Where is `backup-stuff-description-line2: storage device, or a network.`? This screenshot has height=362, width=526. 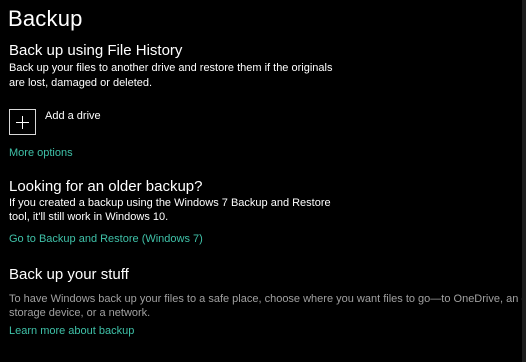 backup-stuff-description-line2: storage device, or a network. is located at coordinates (80, 313).